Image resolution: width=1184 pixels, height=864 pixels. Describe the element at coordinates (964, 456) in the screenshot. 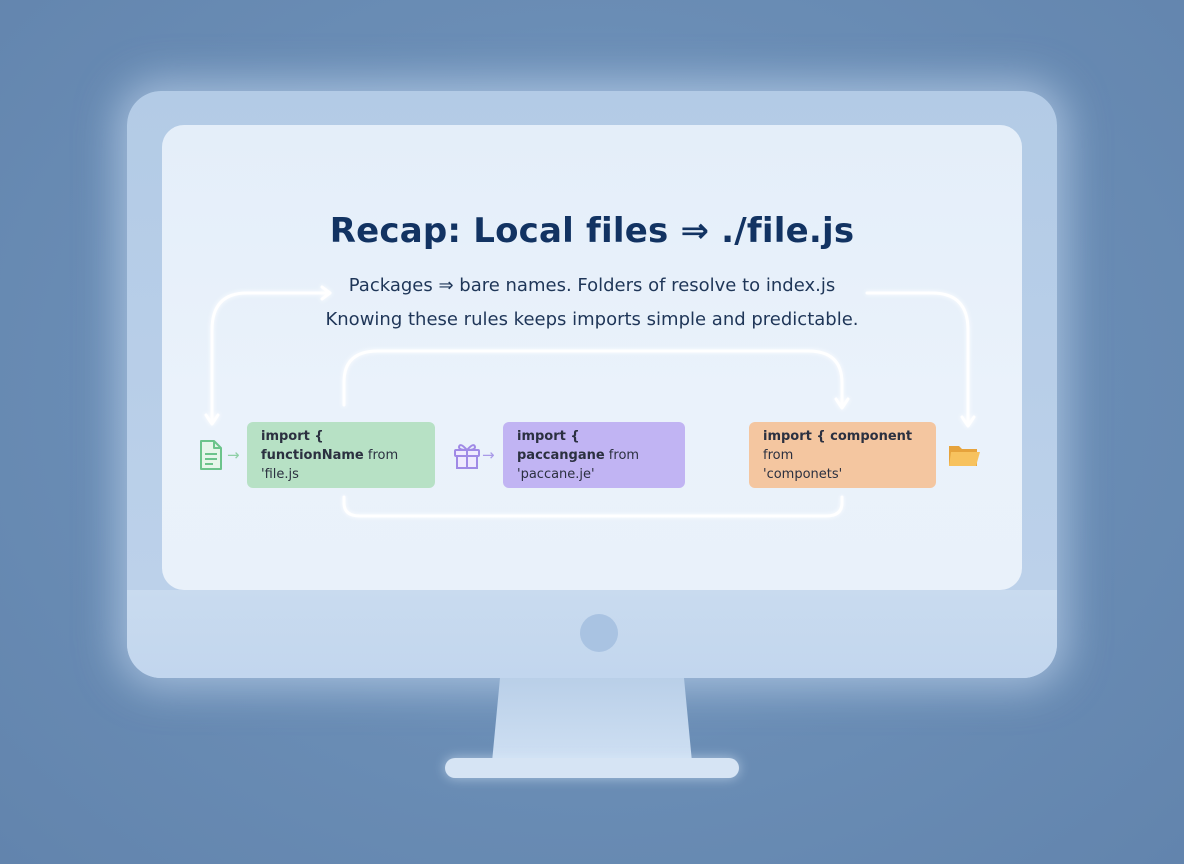

I see `folder-icon` at that location.